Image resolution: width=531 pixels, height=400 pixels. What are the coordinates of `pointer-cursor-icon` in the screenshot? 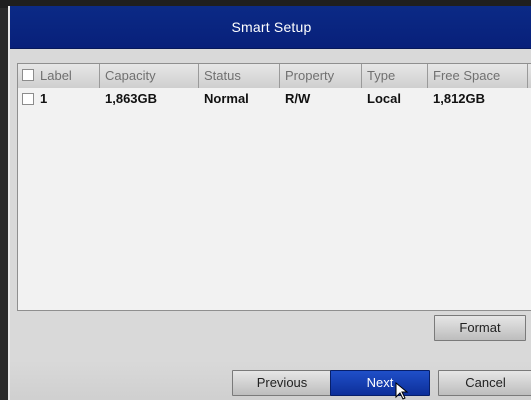 It's located at (402, 391).